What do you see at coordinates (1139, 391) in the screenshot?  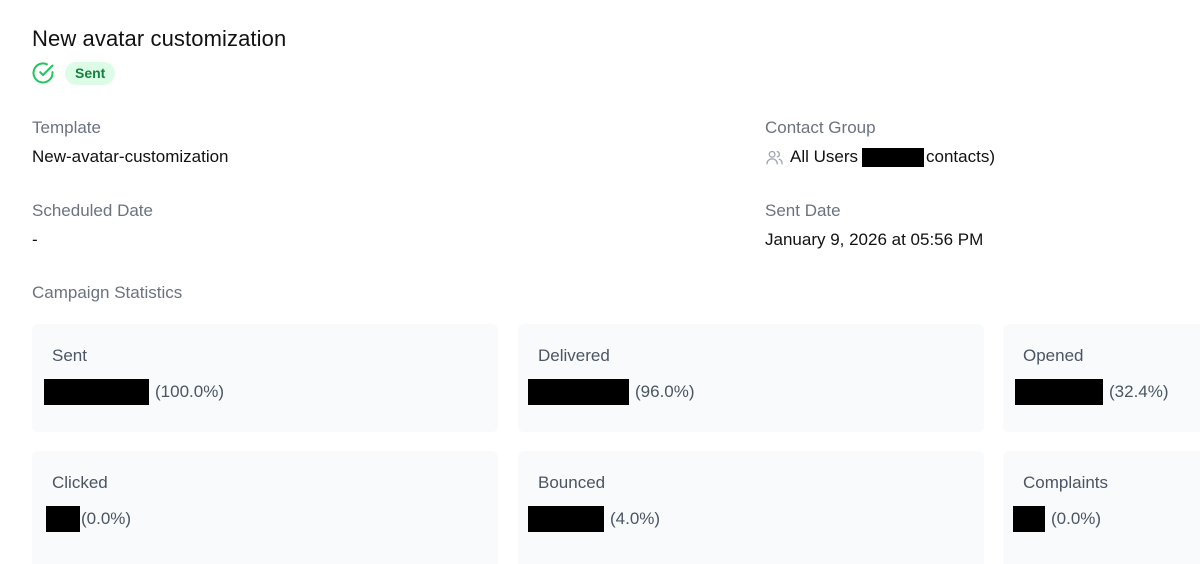 I see `stat-percent: (32.4%)` at bounding box center [1139, 391].